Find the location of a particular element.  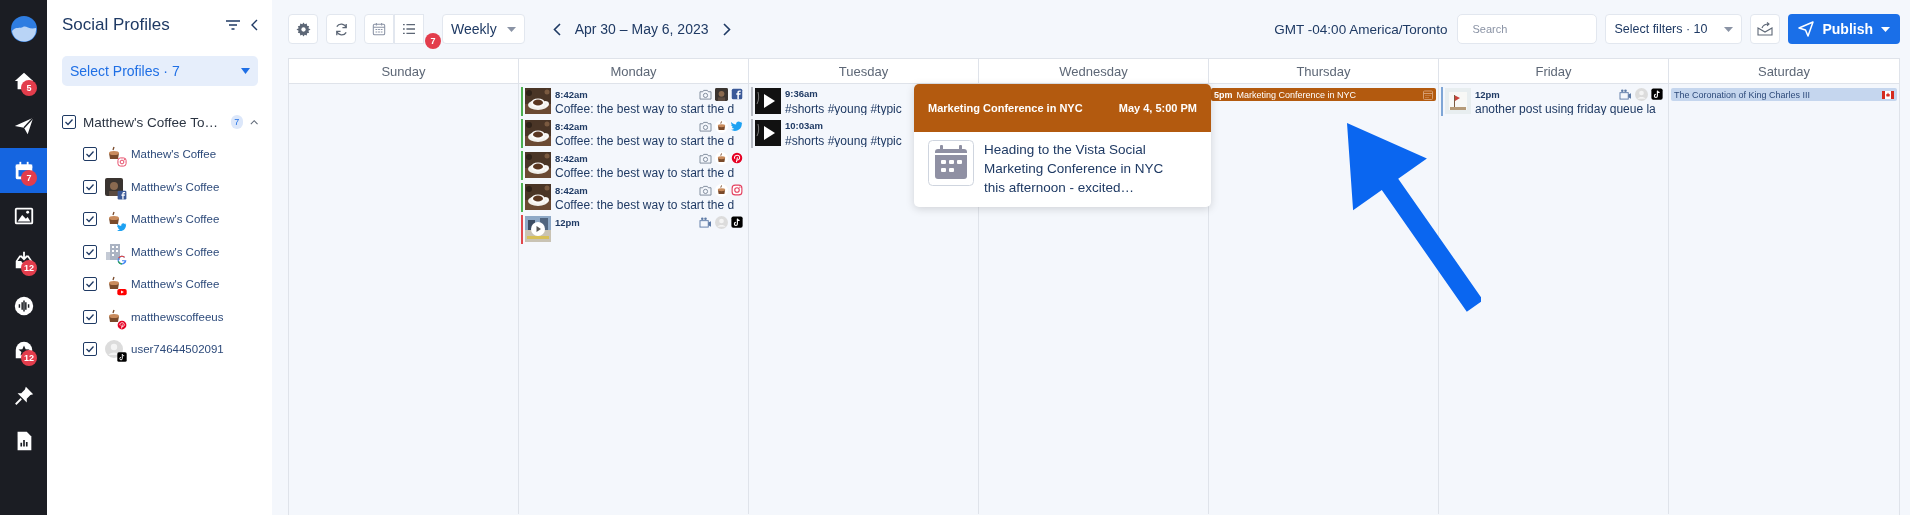

photo-avatar-icon is located at coordinates (721, 94).